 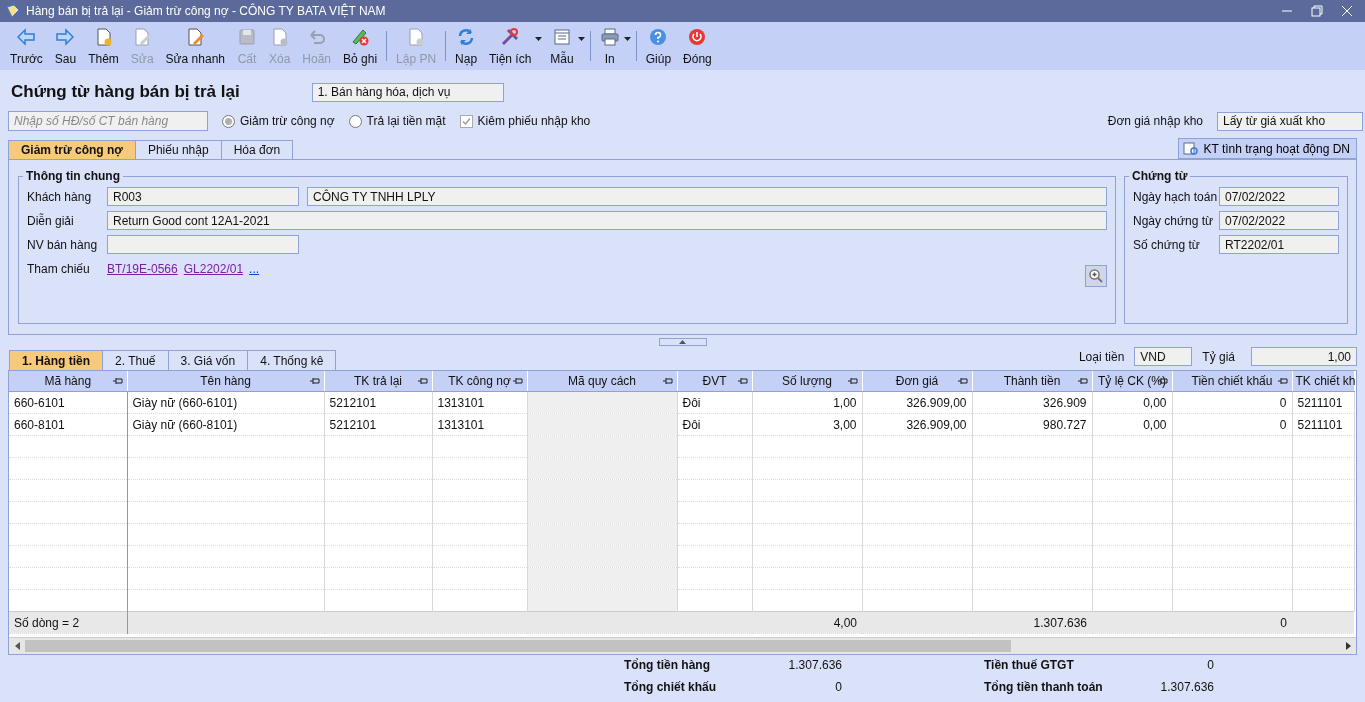 What do you see at coordinates (917, 381) in the screenshot?
I see `column-header: Đơn giá` at bounding box center [917, 381].